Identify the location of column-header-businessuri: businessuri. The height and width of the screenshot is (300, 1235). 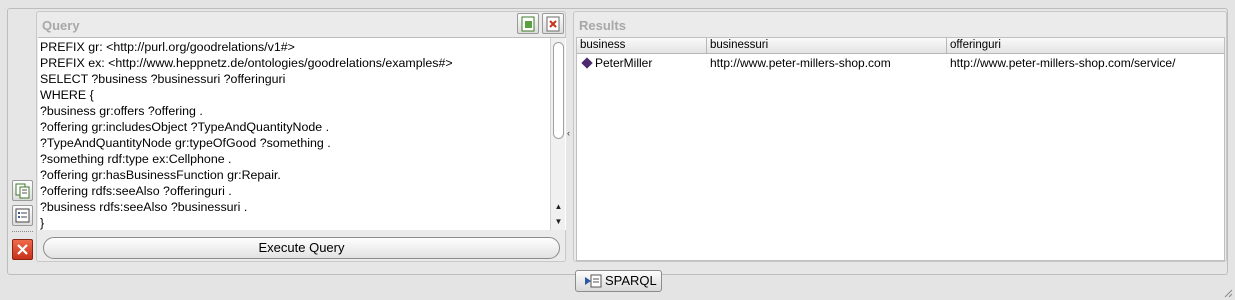
(827, 46).